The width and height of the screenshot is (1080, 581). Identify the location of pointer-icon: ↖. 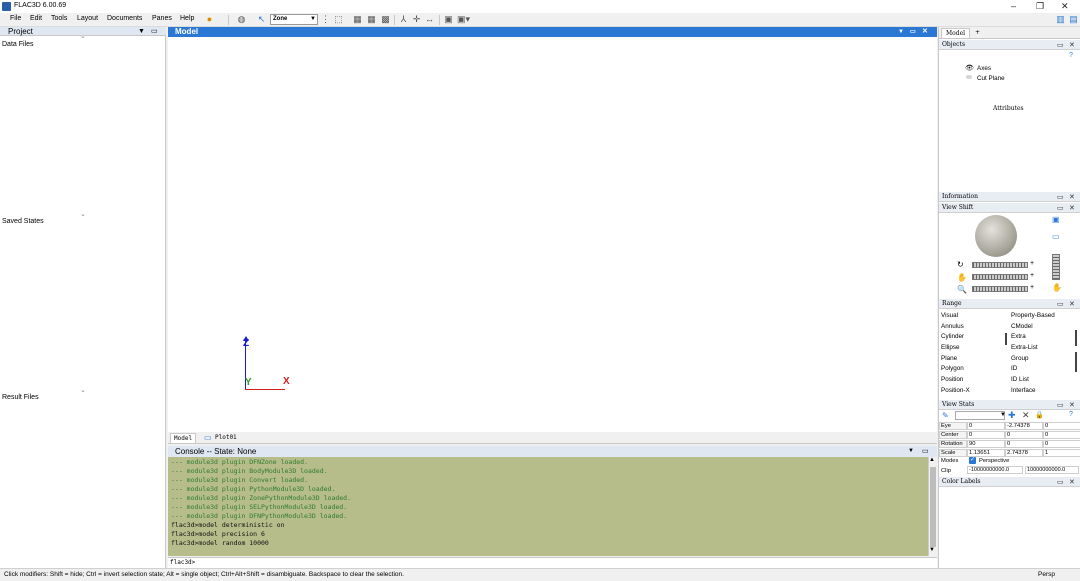
(261, 19).